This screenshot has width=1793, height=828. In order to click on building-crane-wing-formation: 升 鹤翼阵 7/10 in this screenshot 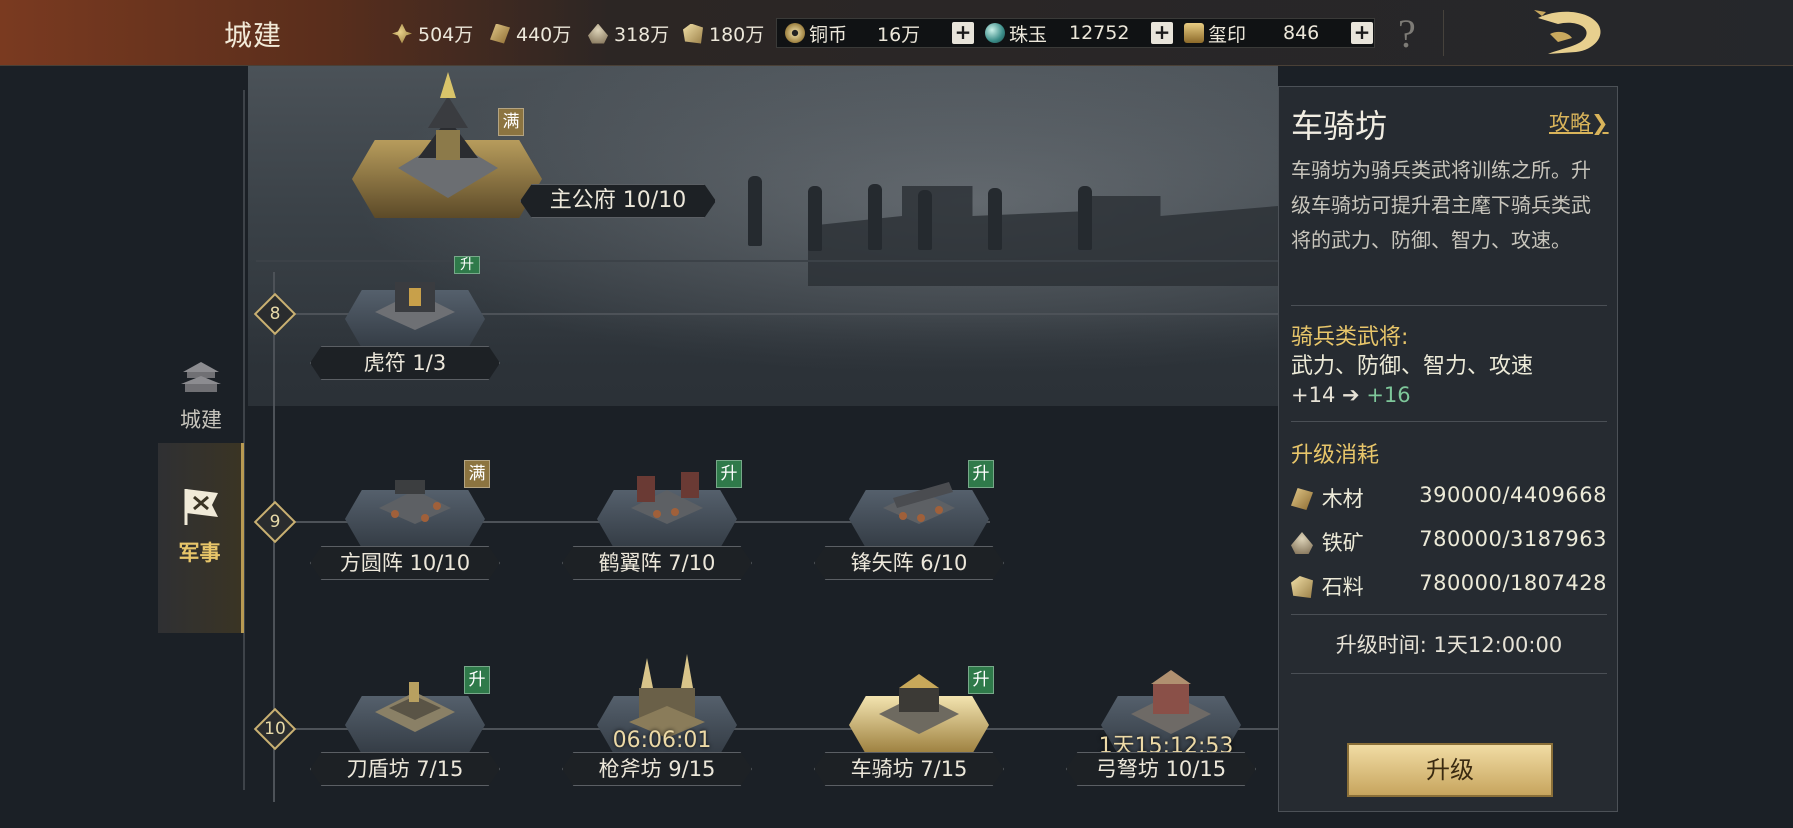, I will do `click(662, 521)`.